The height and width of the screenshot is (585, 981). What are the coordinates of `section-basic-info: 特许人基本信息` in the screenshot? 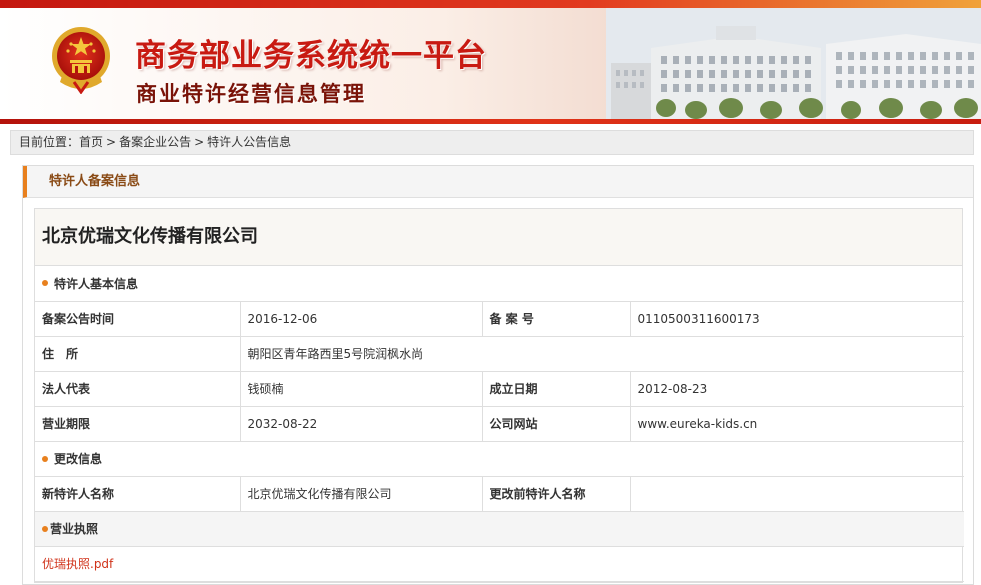 It's located at (500, 284).